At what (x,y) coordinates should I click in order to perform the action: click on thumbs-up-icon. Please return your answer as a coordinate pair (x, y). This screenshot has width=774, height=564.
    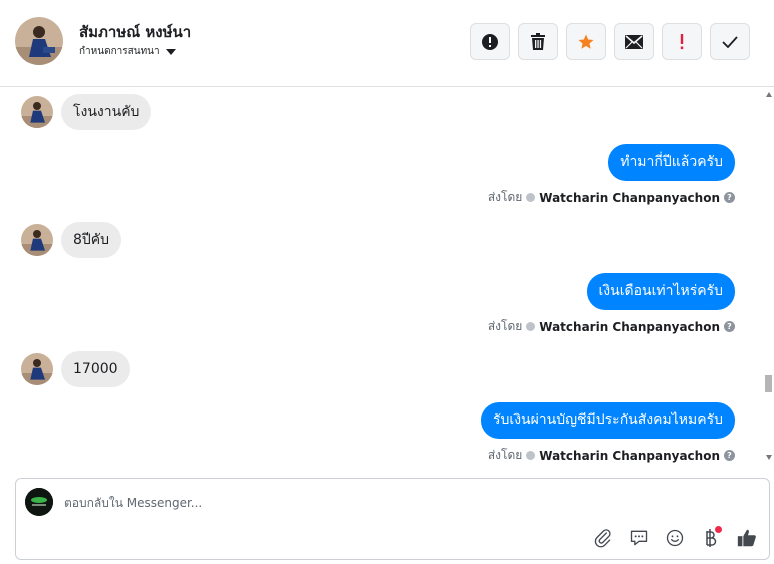
    Looking at the image, I should click on (746, 538).